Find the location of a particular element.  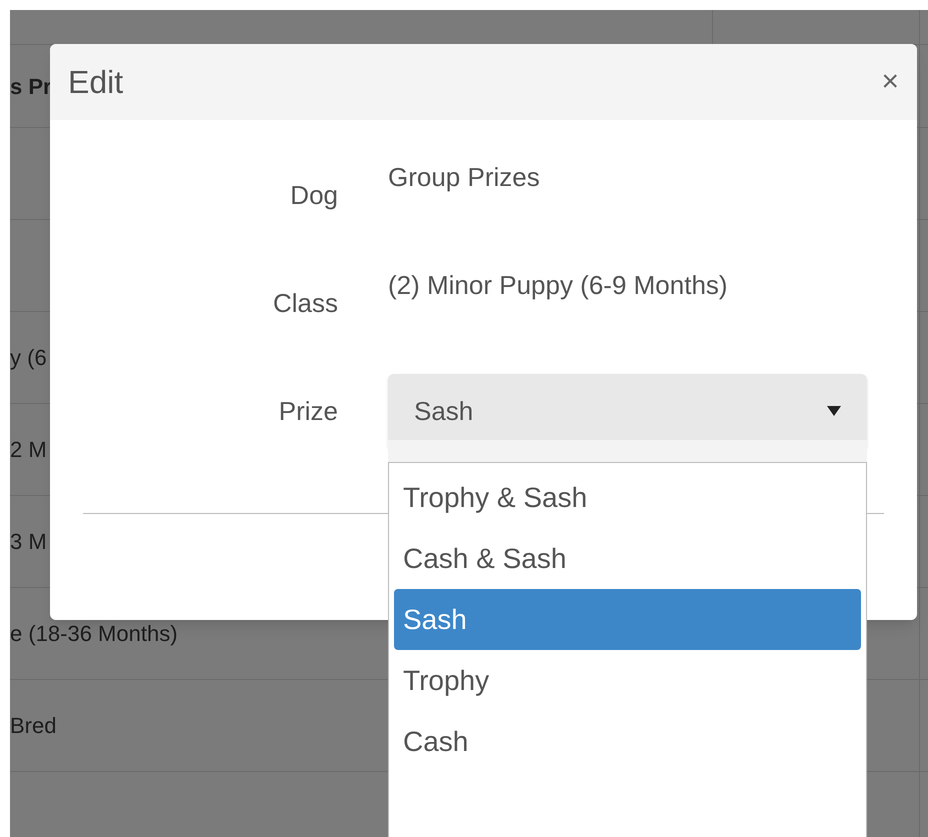

dialog-title: Edit is located at coordinates (96, 82).